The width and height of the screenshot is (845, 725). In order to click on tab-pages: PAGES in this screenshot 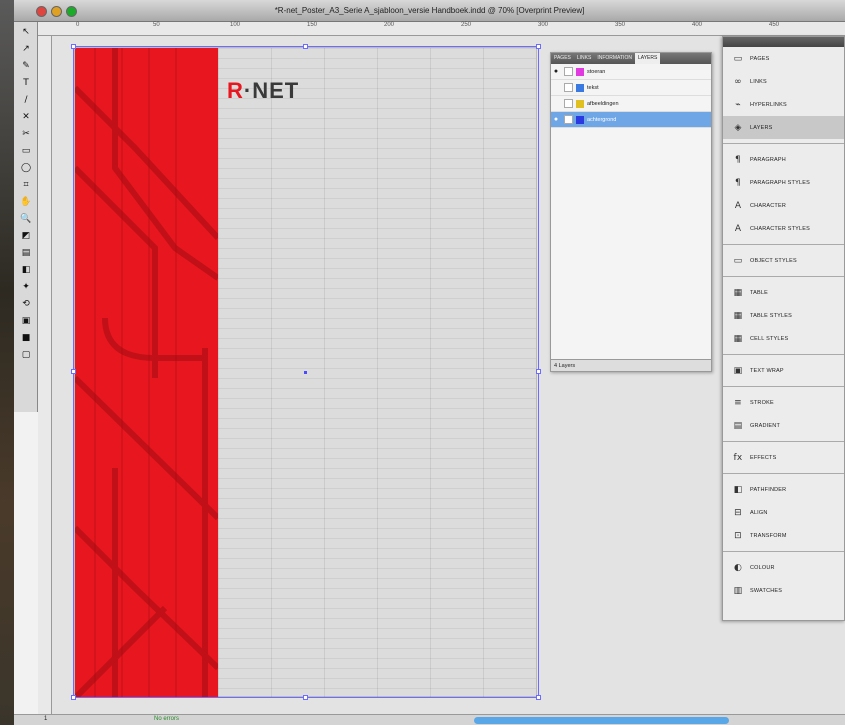, I will do `click(562, 58)`.